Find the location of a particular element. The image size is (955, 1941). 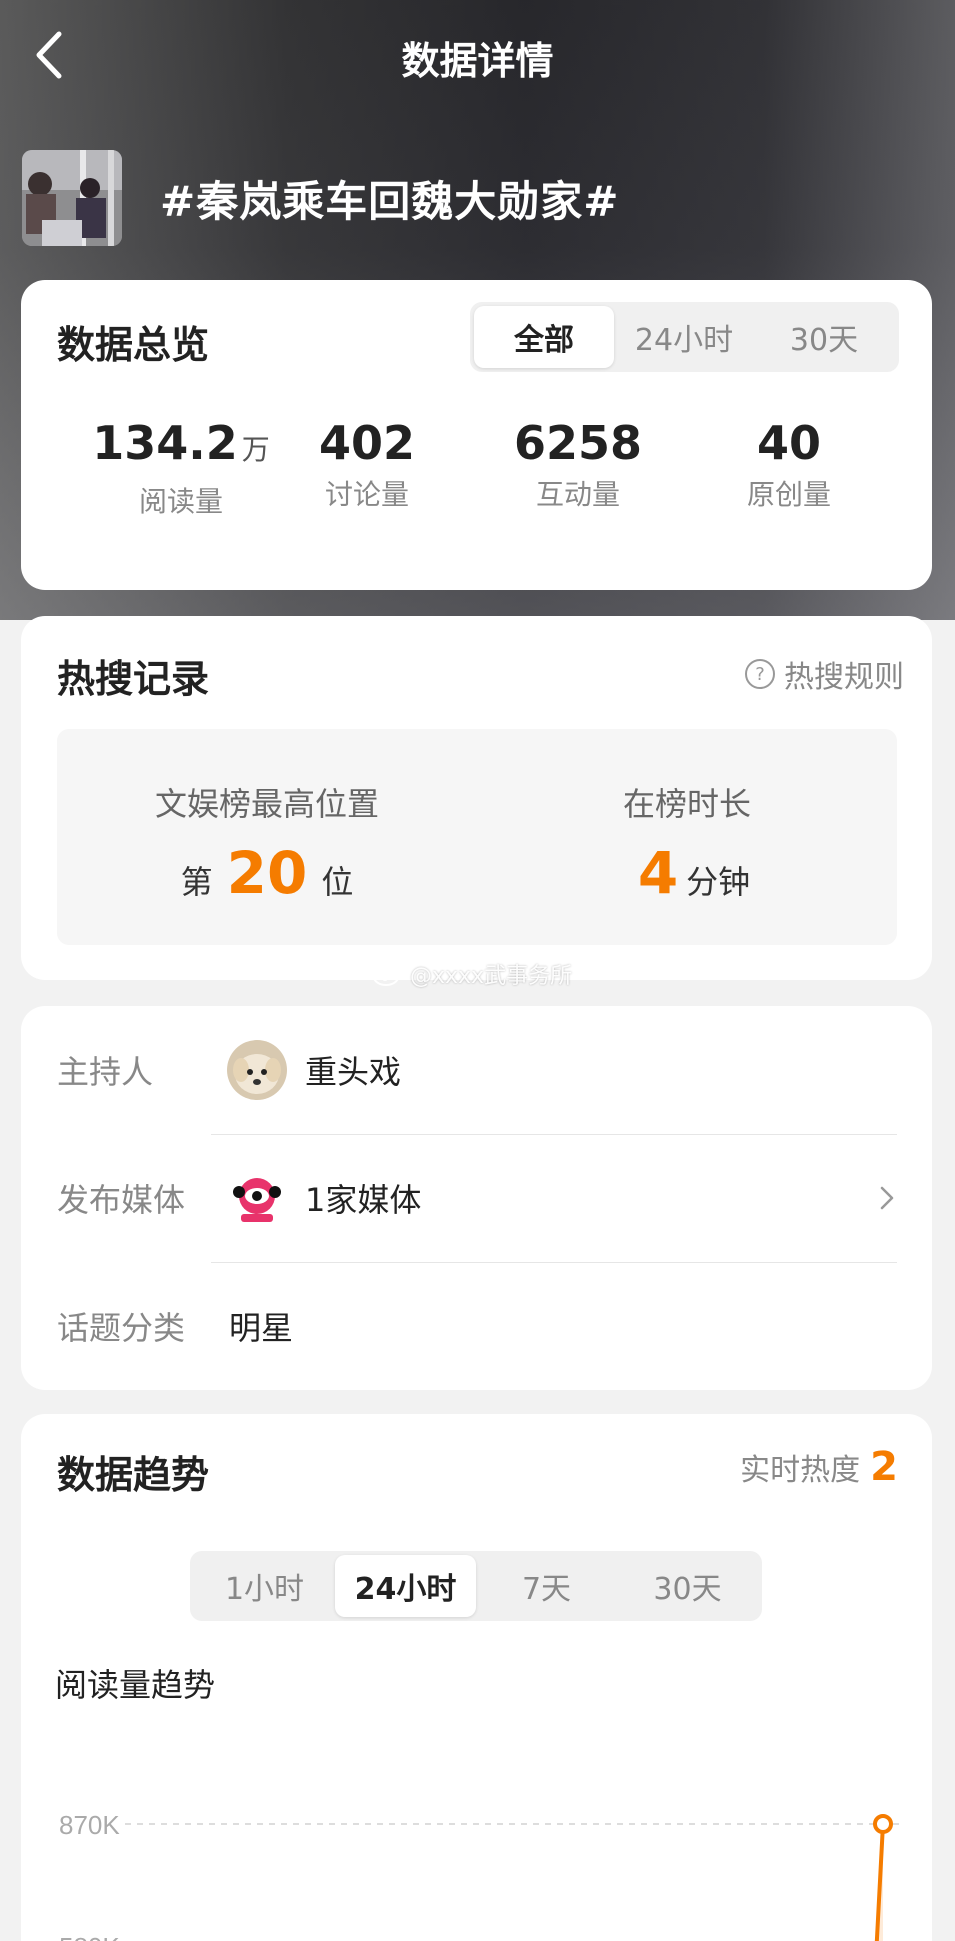

hot-search-rules-link: ? 热搜规则 is located at coordinates (824, 674).